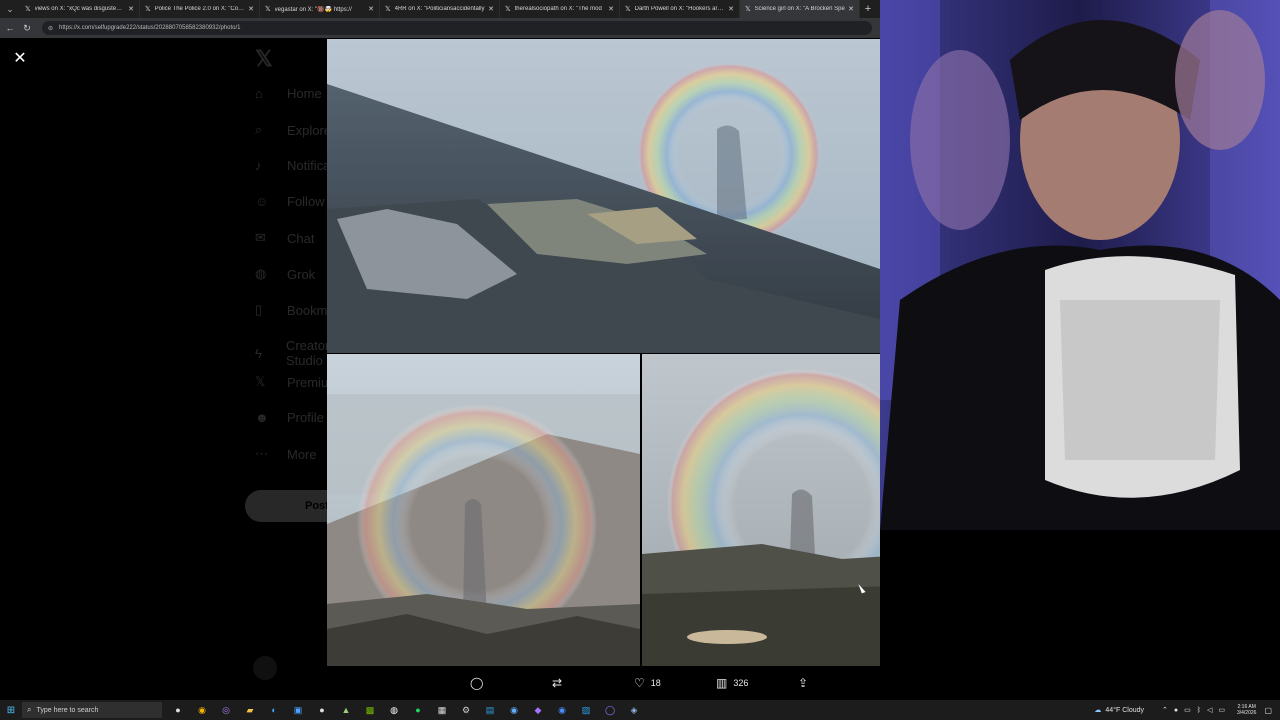 This screenshot has height=720, width=1280. I want to click on file-explorer-icon: ▰, so click(250, 710).